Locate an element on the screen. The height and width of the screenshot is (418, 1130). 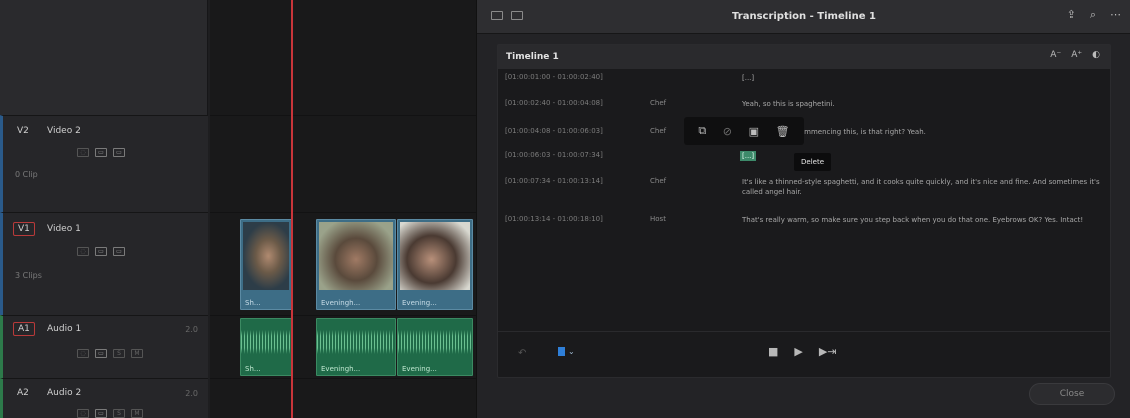
transcript-row: [01:00:01:00 - 01:00:02:40] [...] is located at coordinates (804, 80).